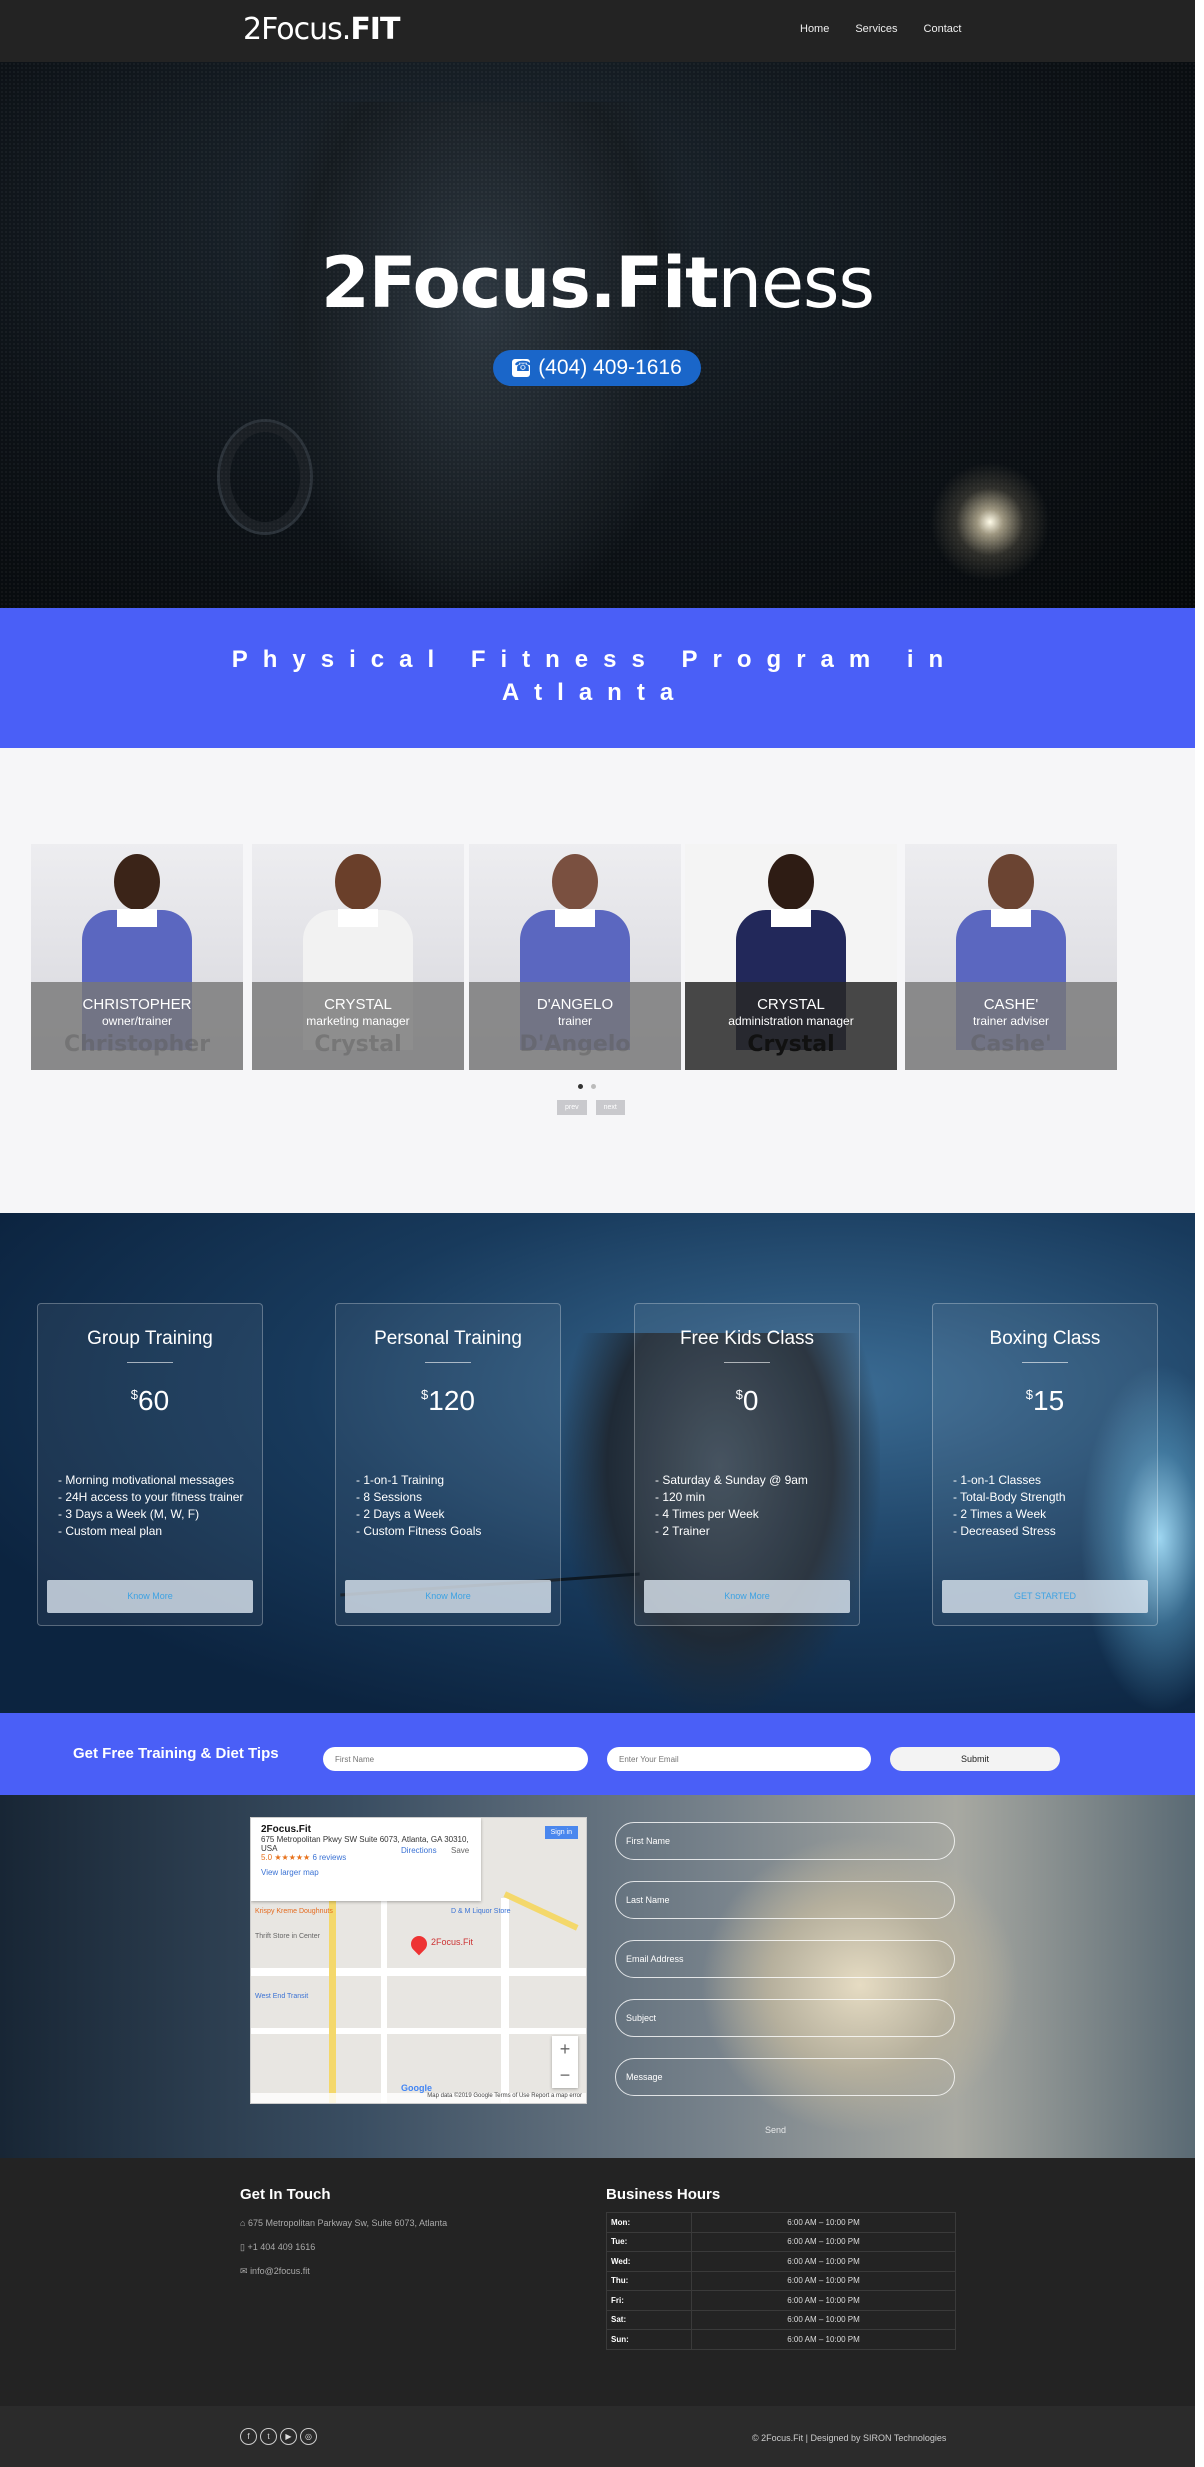  Describe the element at coordinates (785, 1841) in the screenshot. I see `first-name-field: First Name` at that location.